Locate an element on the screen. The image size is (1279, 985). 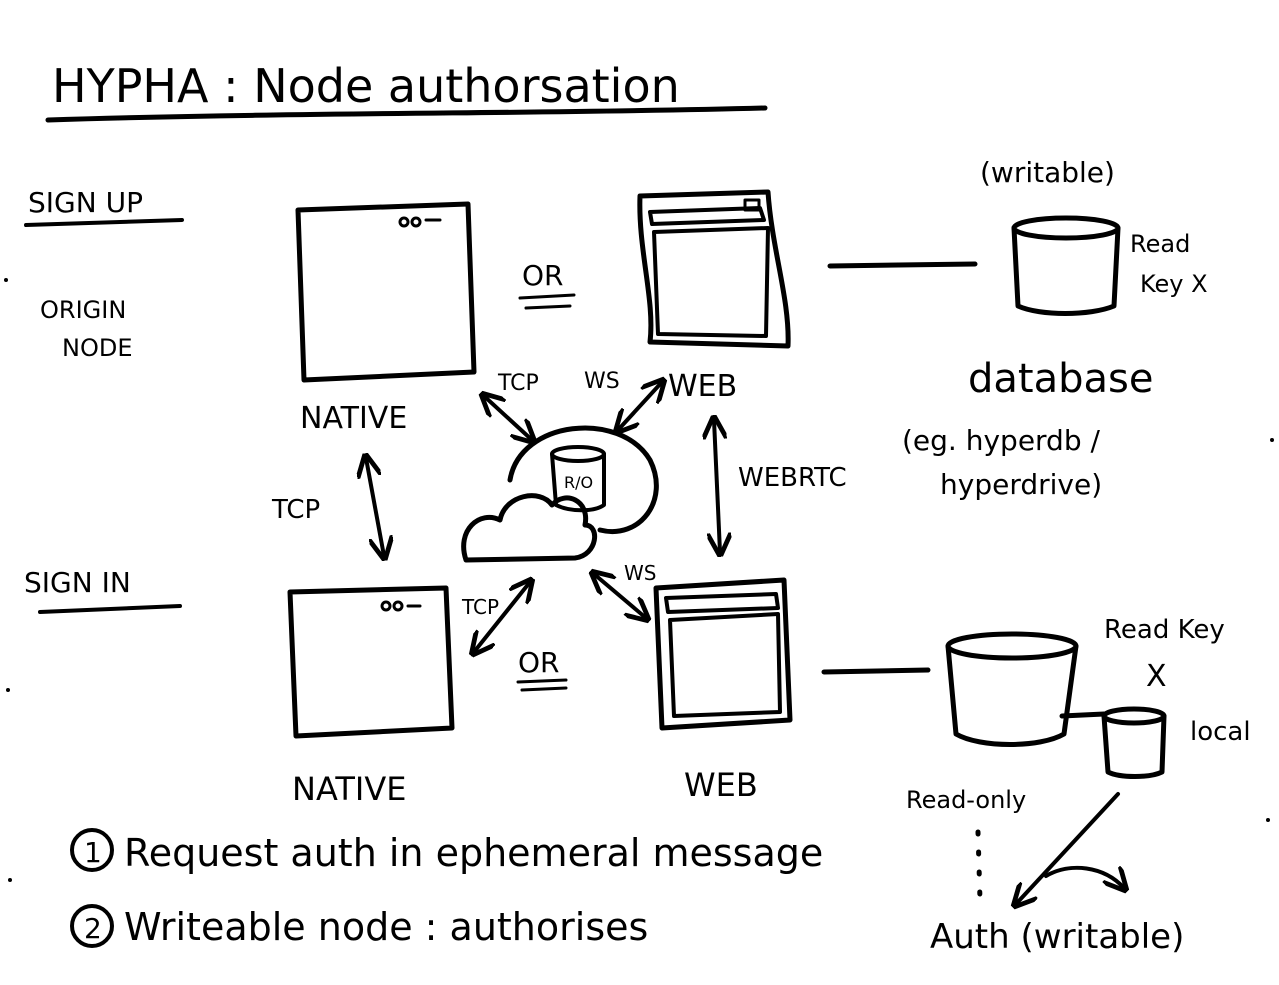
auth-loop-arrow is located at coordinates (1084, 878).